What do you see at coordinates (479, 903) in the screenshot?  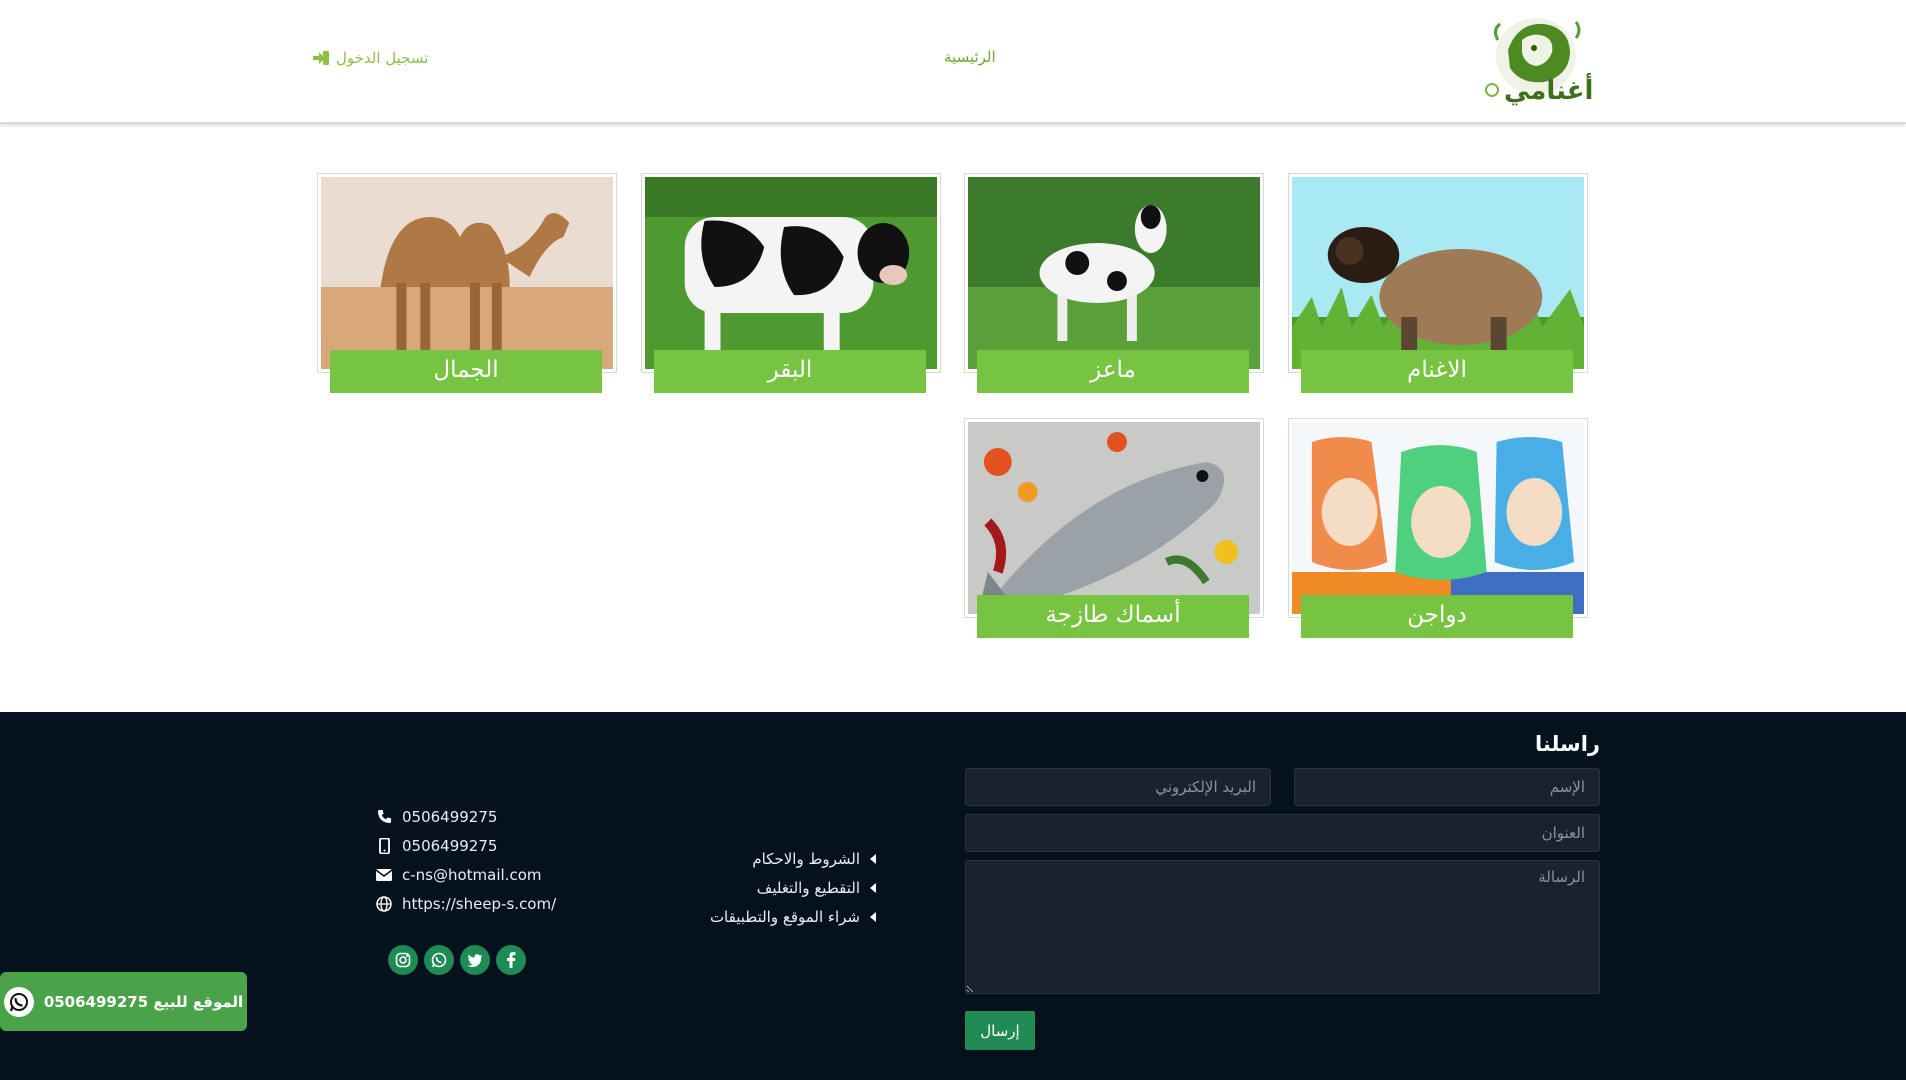 I see `website-text: https://sheep-s.com/` at bounding box center [479, 903].